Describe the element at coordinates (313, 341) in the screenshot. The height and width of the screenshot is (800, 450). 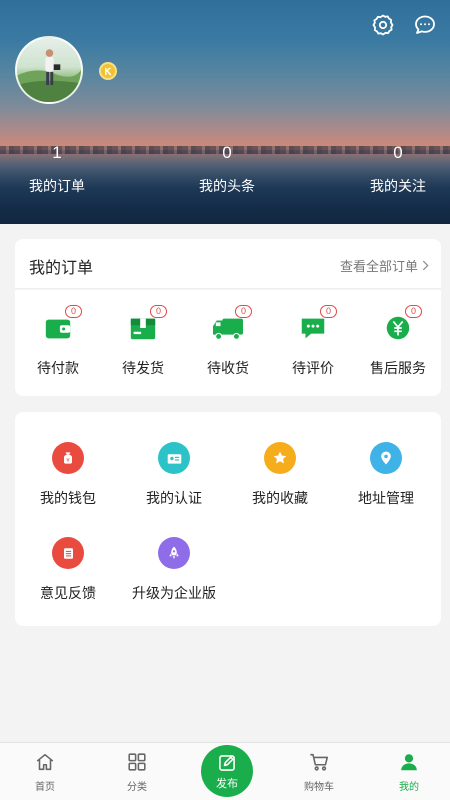
I see `order-pending-review: 0 待评价` at that location.